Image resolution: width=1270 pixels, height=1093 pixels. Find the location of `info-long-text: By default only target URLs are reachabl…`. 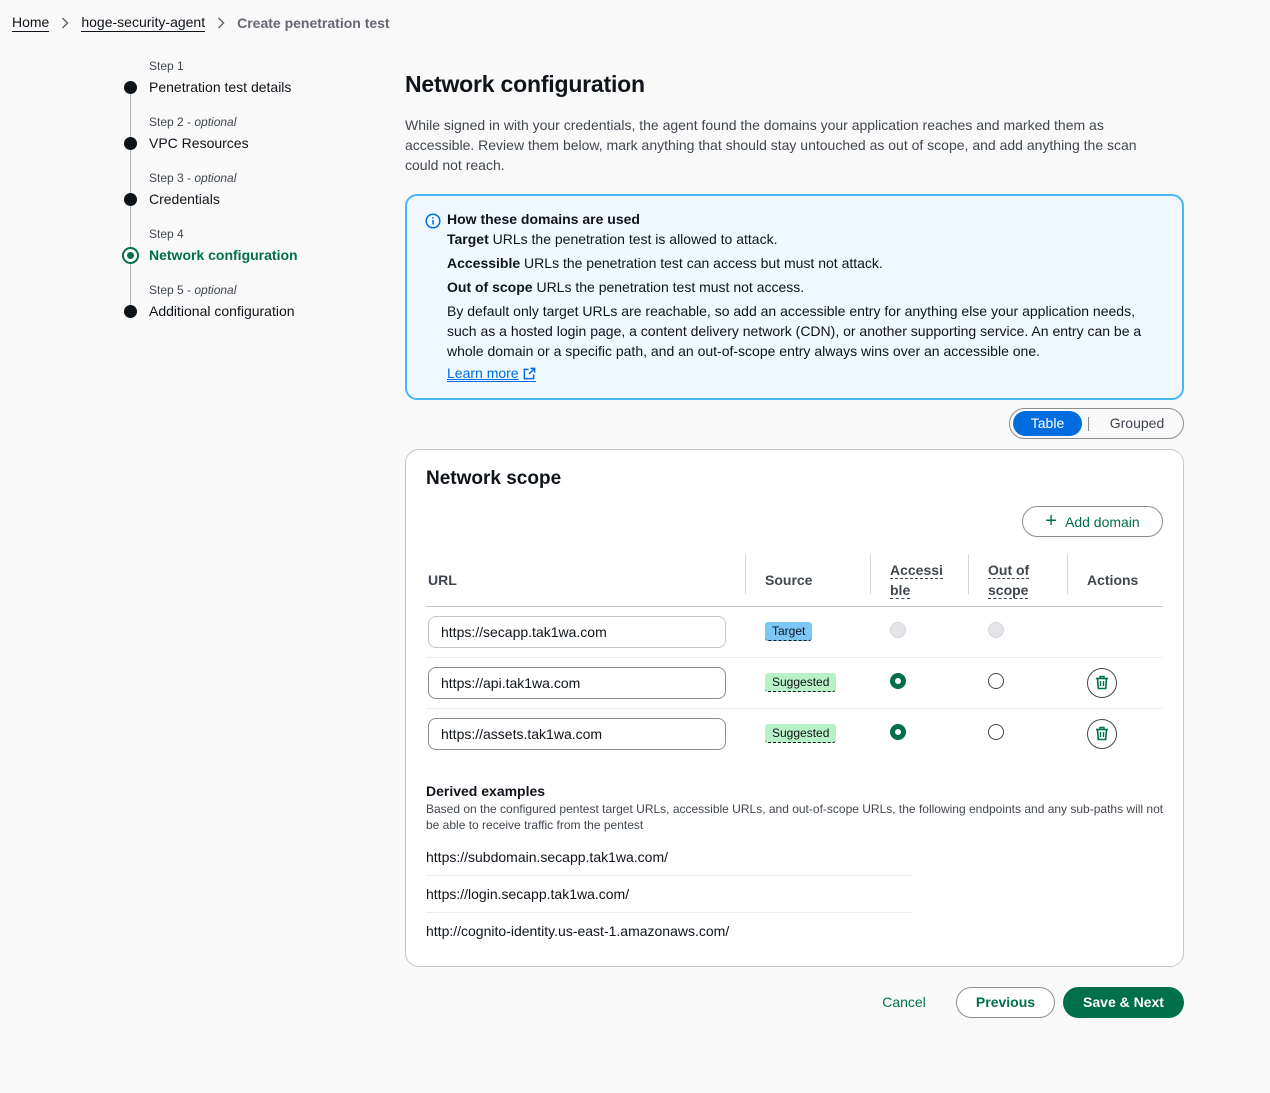

info-long-text: By default only target URLs are reachabl… is located at coordinates (794, 331).